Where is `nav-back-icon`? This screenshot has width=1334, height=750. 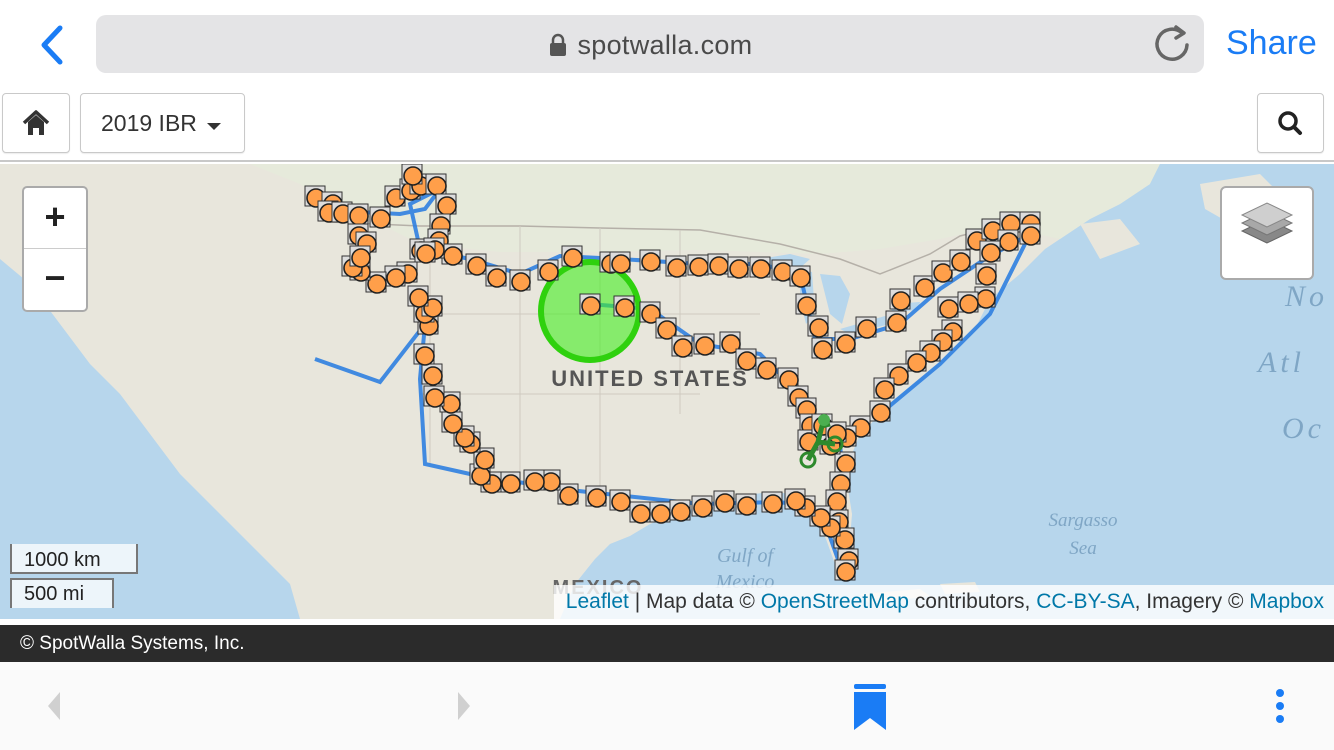
nav-back-icon is located at coordinates (54, 706).